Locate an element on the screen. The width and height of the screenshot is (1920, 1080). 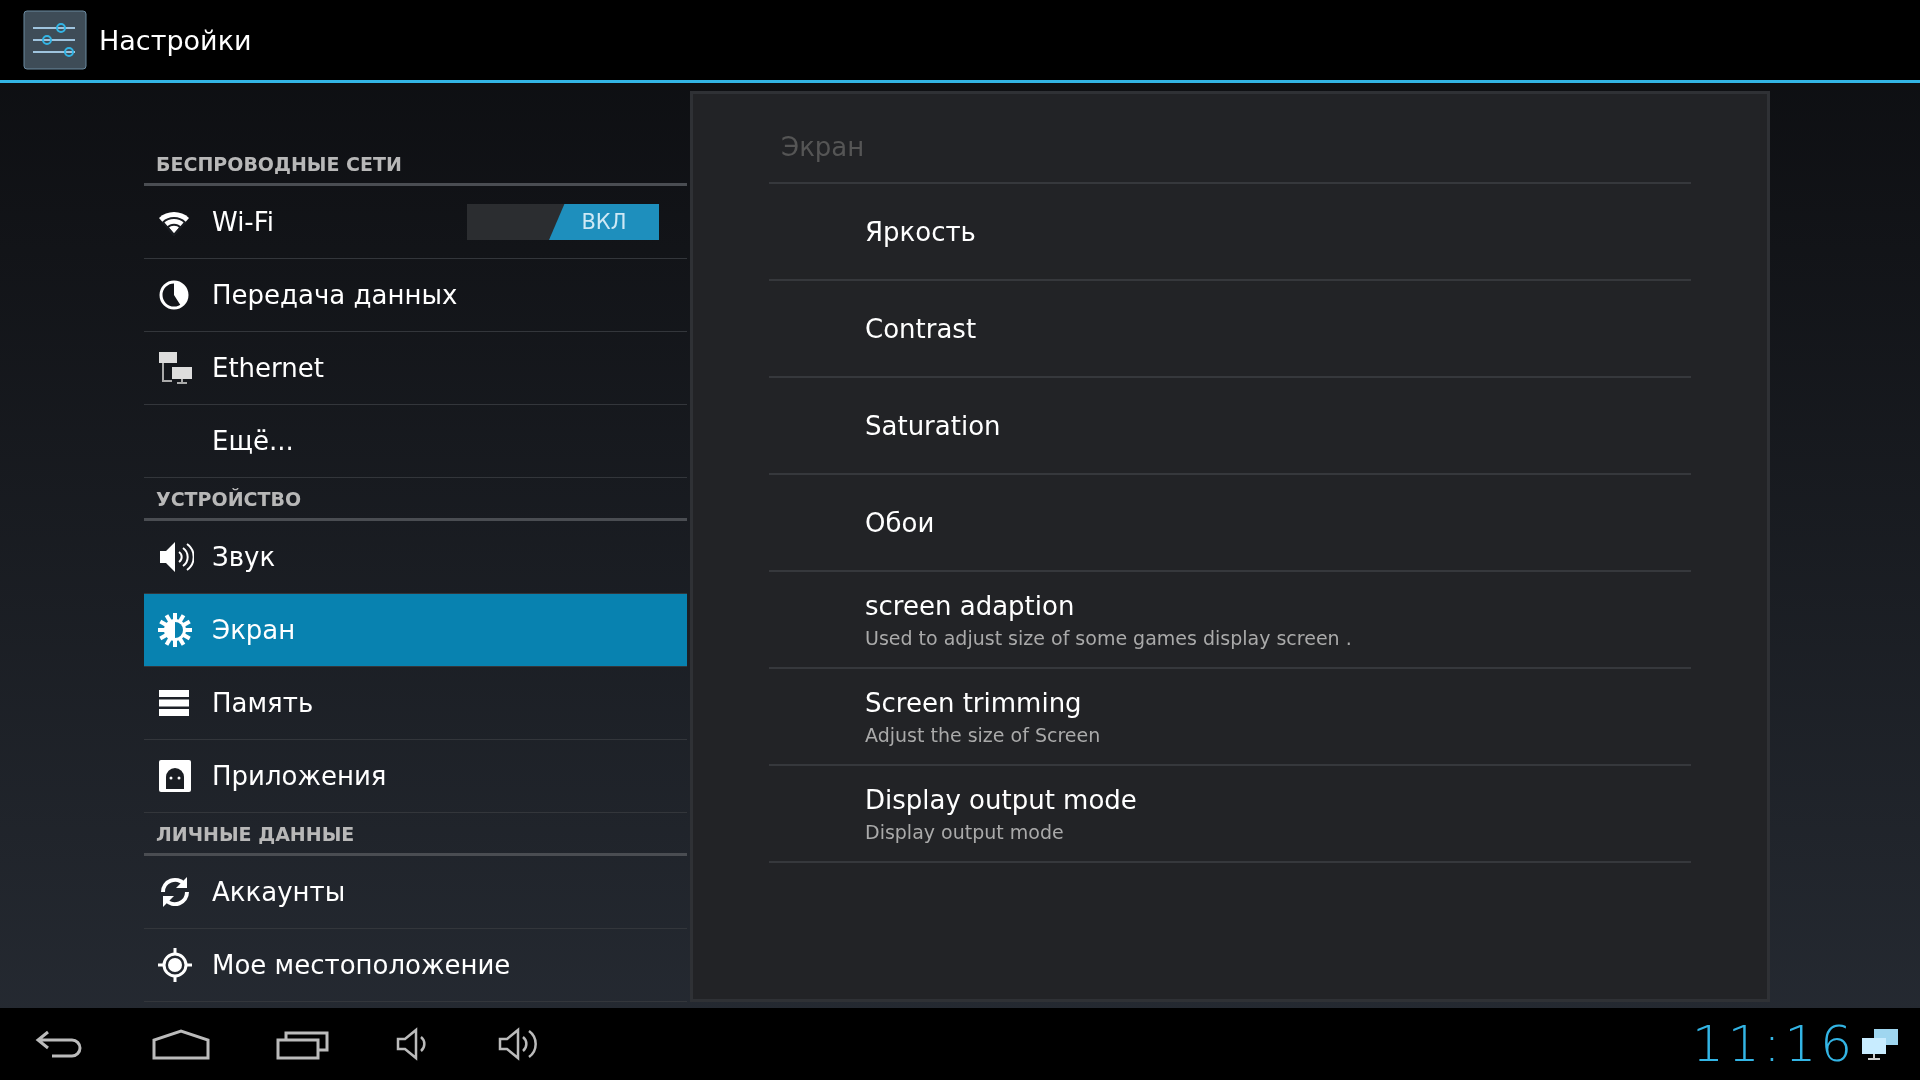
setting-item: Яркость is located at coordinates (1230, 232).